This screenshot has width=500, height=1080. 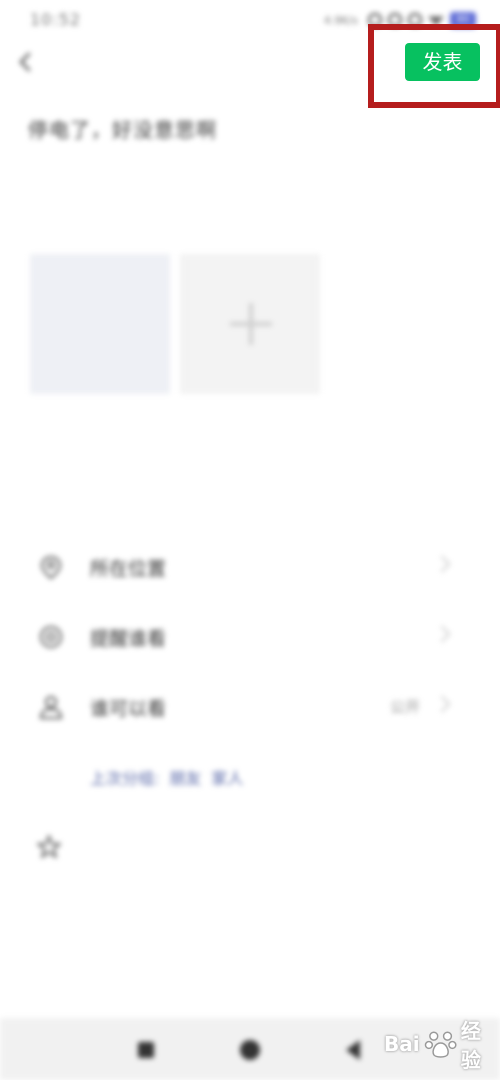 I want to click on person-icon, so click(x=51, y=707).